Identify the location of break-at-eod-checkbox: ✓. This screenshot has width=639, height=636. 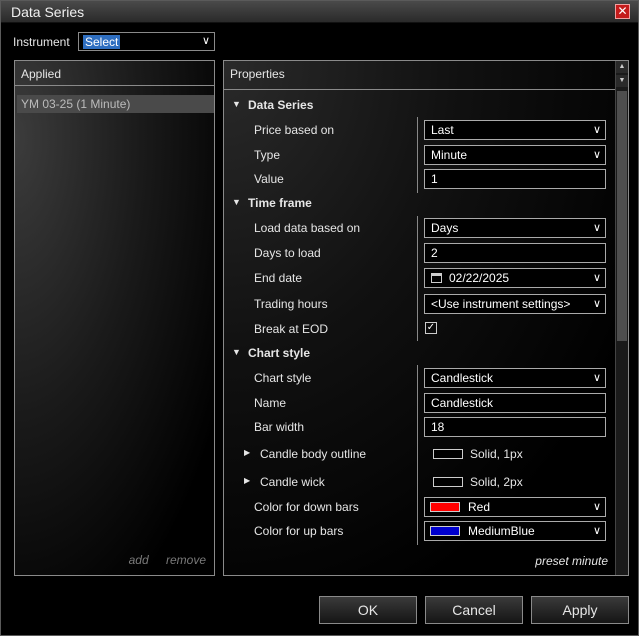
(431, 328).